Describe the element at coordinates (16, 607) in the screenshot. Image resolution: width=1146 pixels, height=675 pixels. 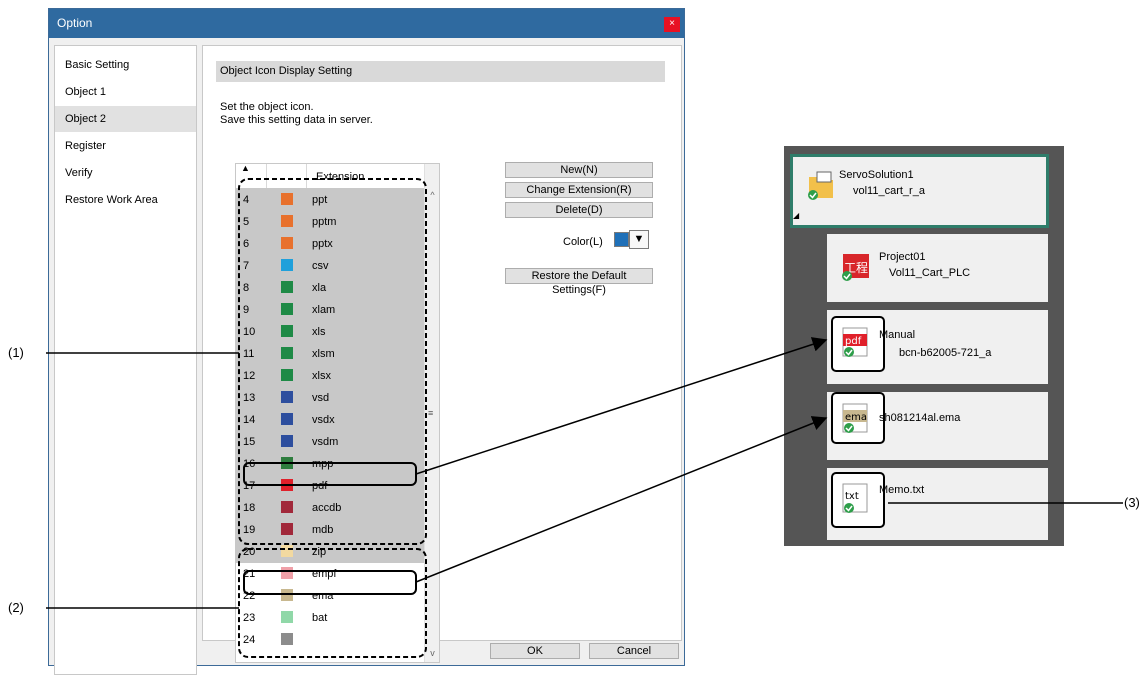
I see `callout-label-2: (2)` at that location.